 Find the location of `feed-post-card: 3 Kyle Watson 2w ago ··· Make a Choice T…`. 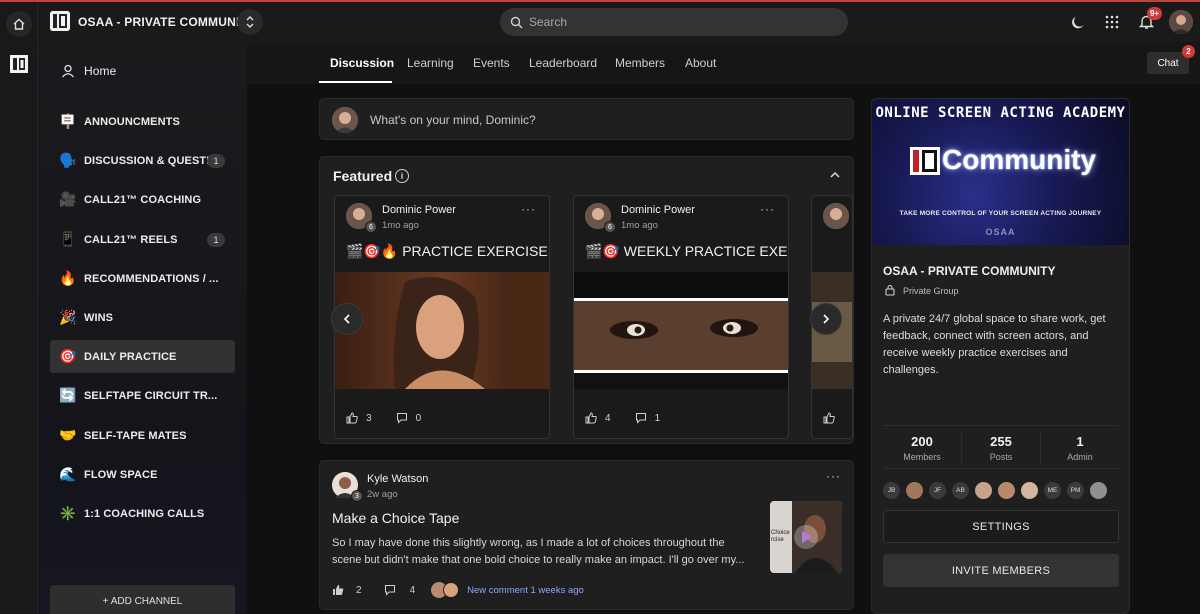

feed-post-card: 3 Kyle Watson 2w ago ··· Make a Choice T… is located at coordinates (586, 535).